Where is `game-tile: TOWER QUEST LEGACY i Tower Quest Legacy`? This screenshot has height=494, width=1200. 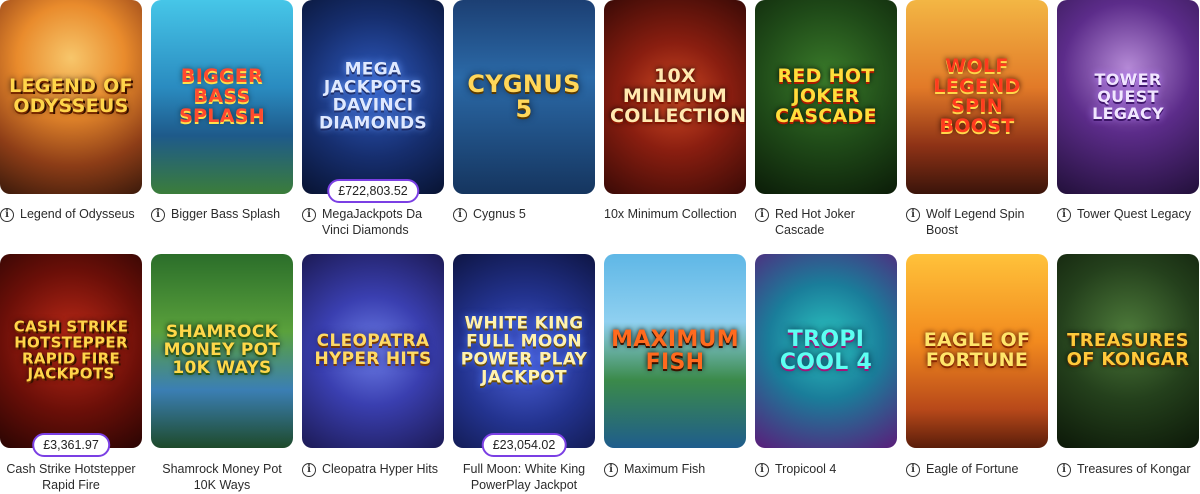
game-tile: TOWER QUEST LEGACY i Tower Quest Legacy is located at coordinates (1128, 111).